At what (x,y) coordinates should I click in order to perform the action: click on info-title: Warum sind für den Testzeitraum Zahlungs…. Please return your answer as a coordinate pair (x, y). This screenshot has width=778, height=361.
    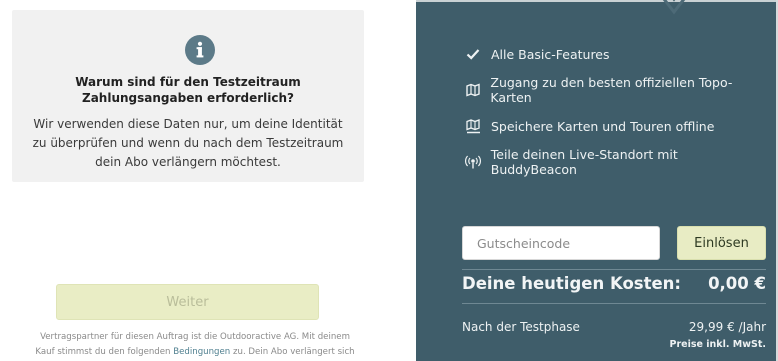
    Looking at the image, I should click on (188, 90).